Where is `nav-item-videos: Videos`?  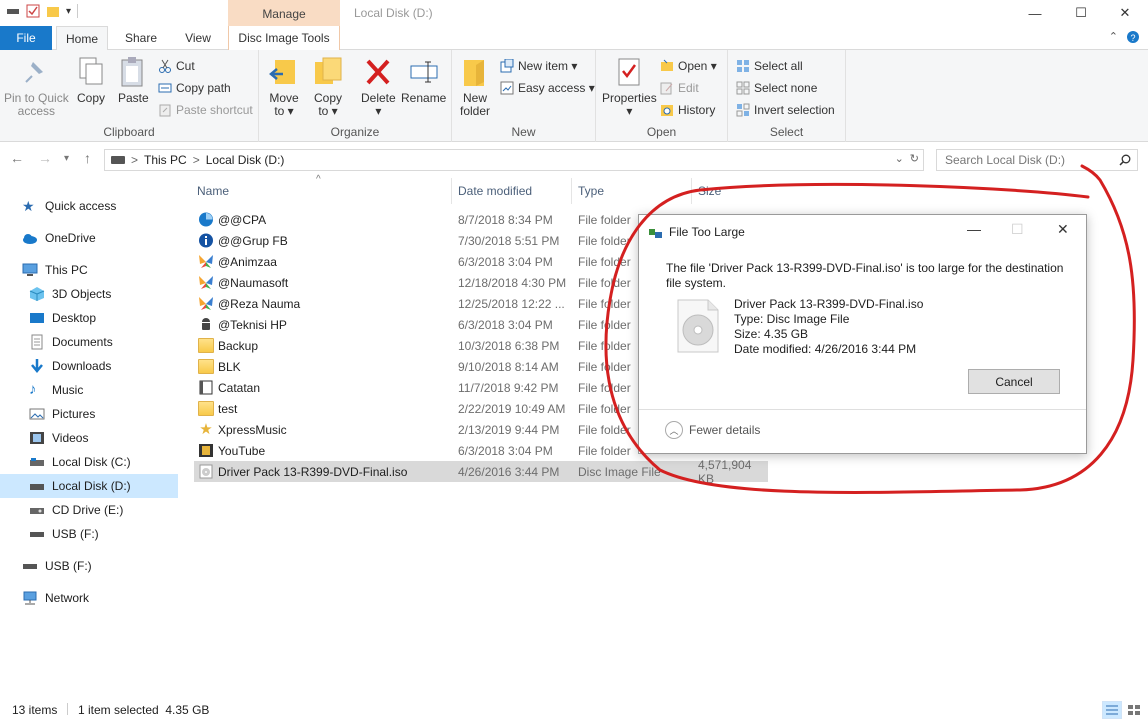
nav-item-videos: Videos is located at coordinates (89, 438).